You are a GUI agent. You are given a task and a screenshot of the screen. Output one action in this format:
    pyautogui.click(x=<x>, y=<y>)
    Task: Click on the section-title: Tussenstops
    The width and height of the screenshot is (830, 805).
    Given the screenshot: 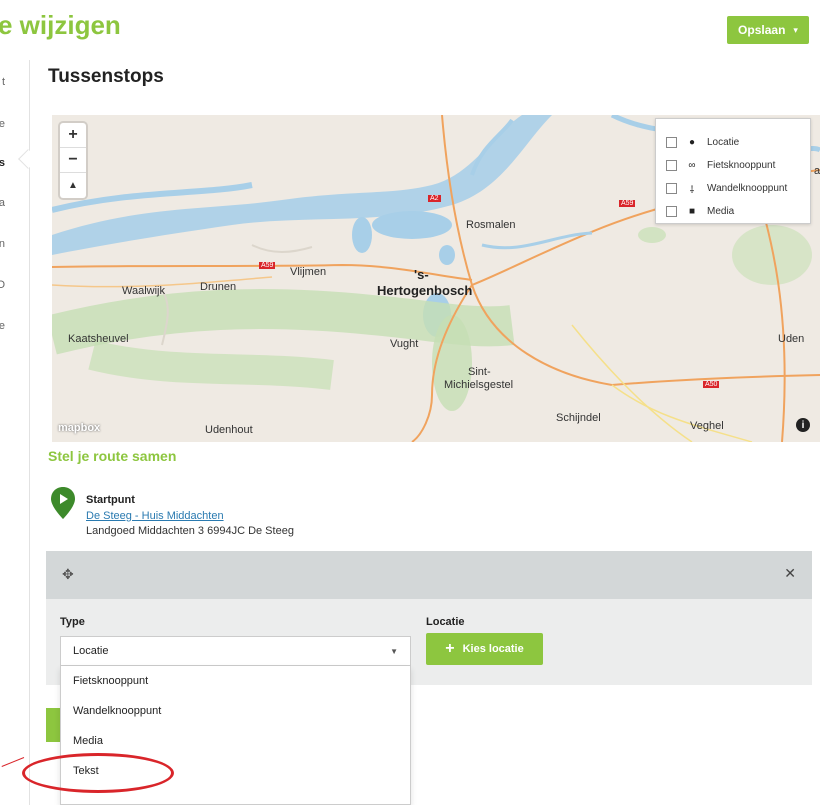 What is the action you would take?
    pyautogui.click(x=106, y=76)
    